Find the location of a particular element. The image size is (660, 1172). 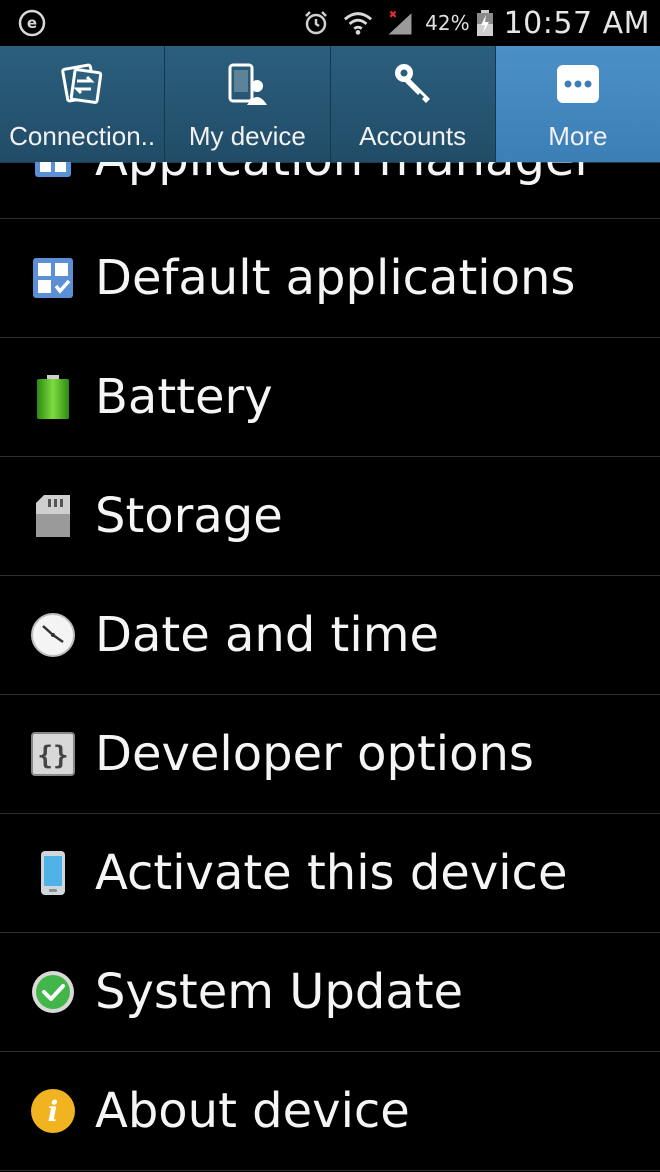

check-circle-icon is located at coordinates (53, 992).